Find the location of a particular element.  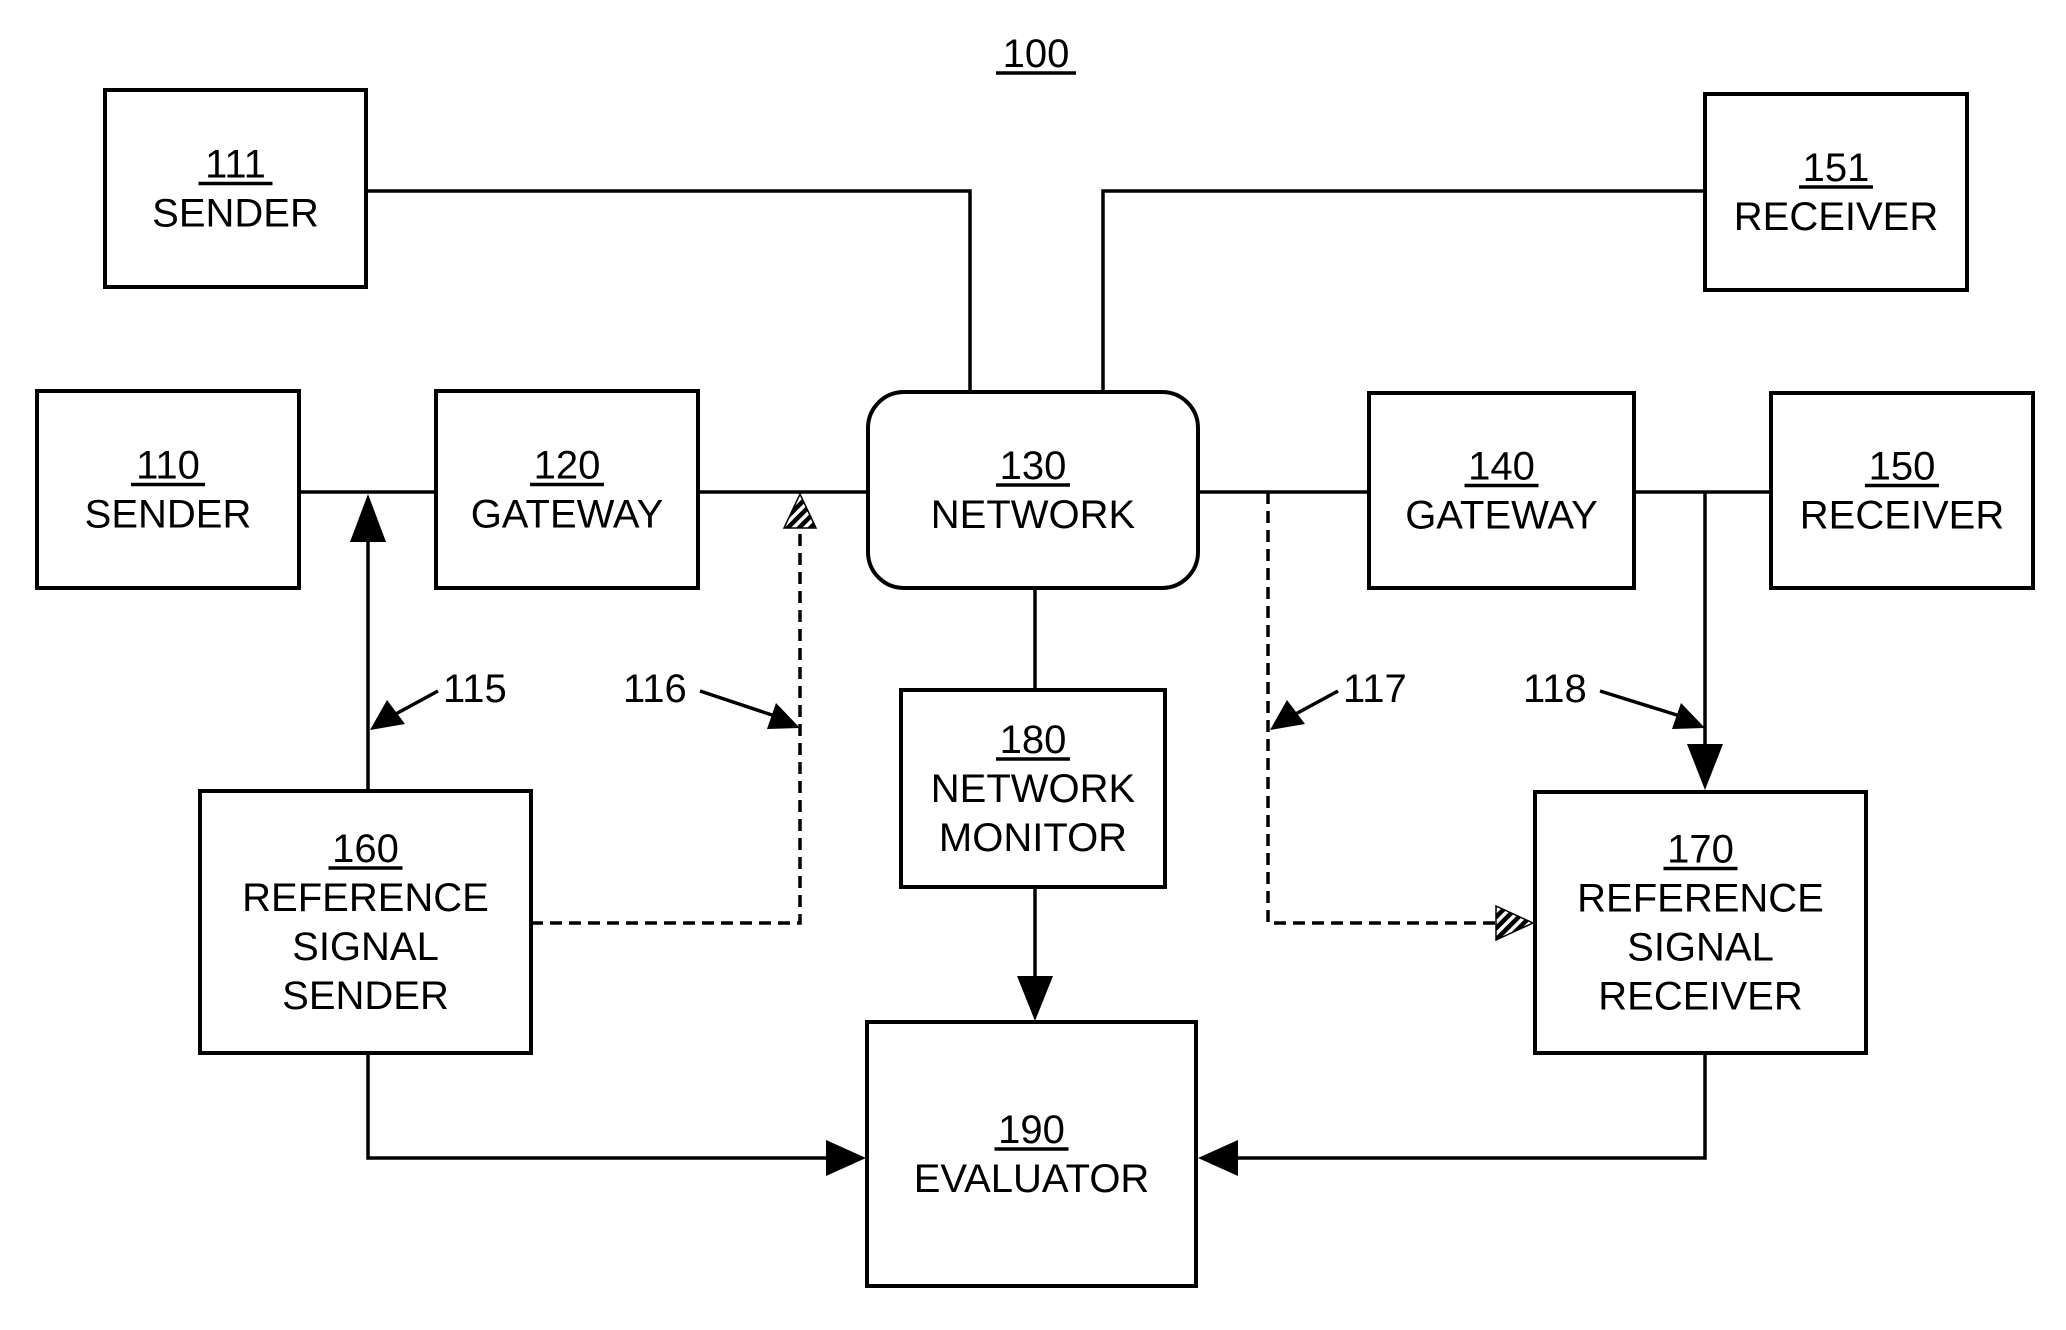

block-190-evaluator: 190 EVALUATOR is located at coordinates (1031, 1154).